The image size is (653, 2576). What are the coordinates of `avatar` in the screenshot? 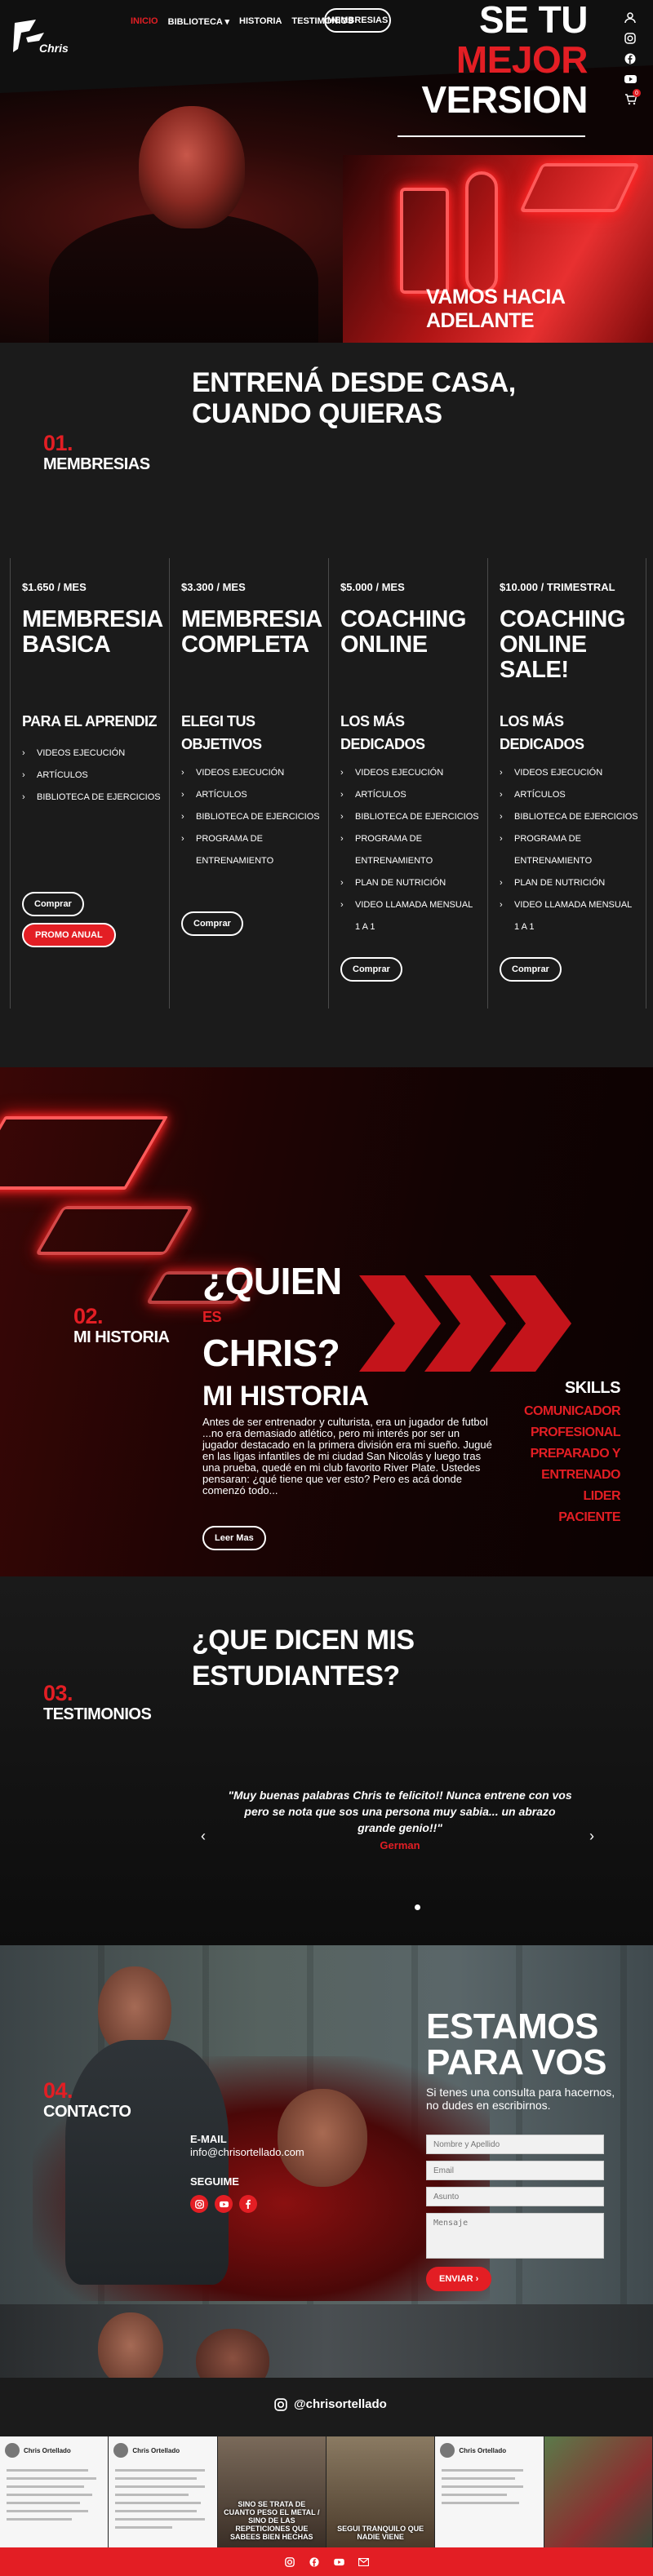 It's located at (121, 2450).